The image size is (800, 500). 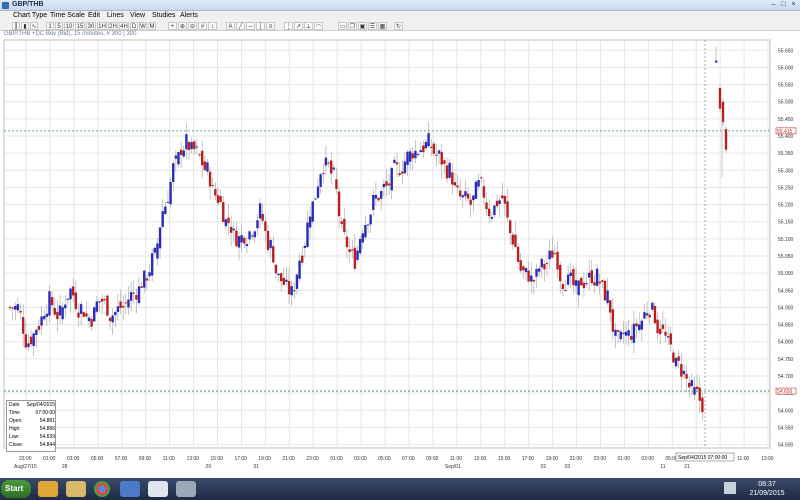 I want to click on maximize-button: □, so click(x=783, y=5).